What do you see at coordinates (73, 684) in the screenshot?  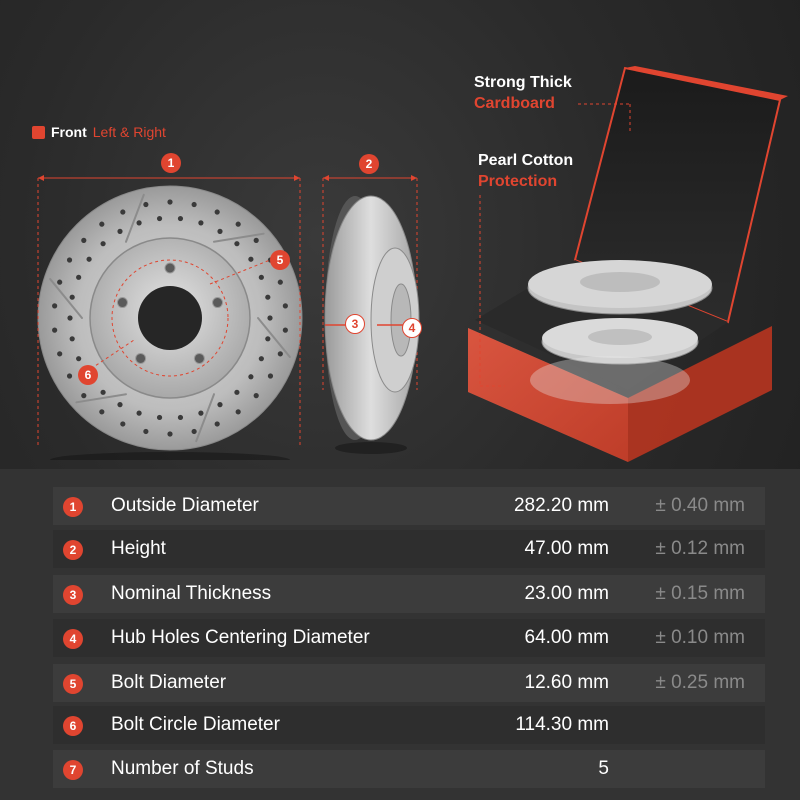 I see `spec-number-badge: 5` at bounding box center [73, 684].